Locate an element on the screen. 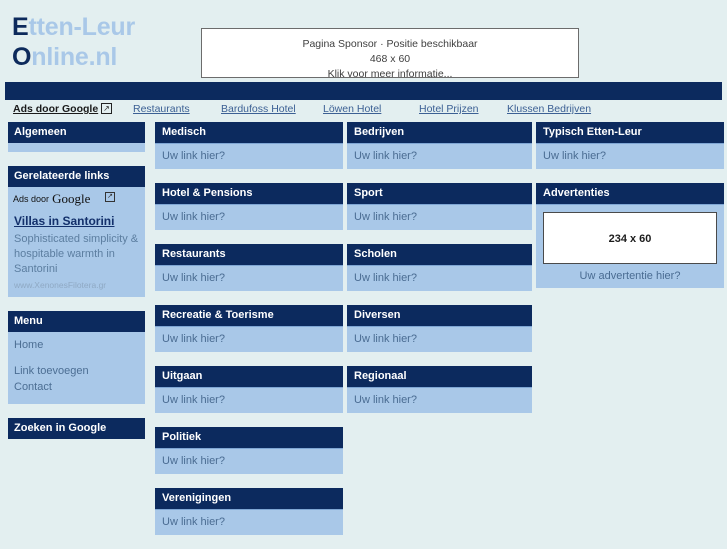  logo-line-1: Etten-Leur is located at coordinates (73, 27).